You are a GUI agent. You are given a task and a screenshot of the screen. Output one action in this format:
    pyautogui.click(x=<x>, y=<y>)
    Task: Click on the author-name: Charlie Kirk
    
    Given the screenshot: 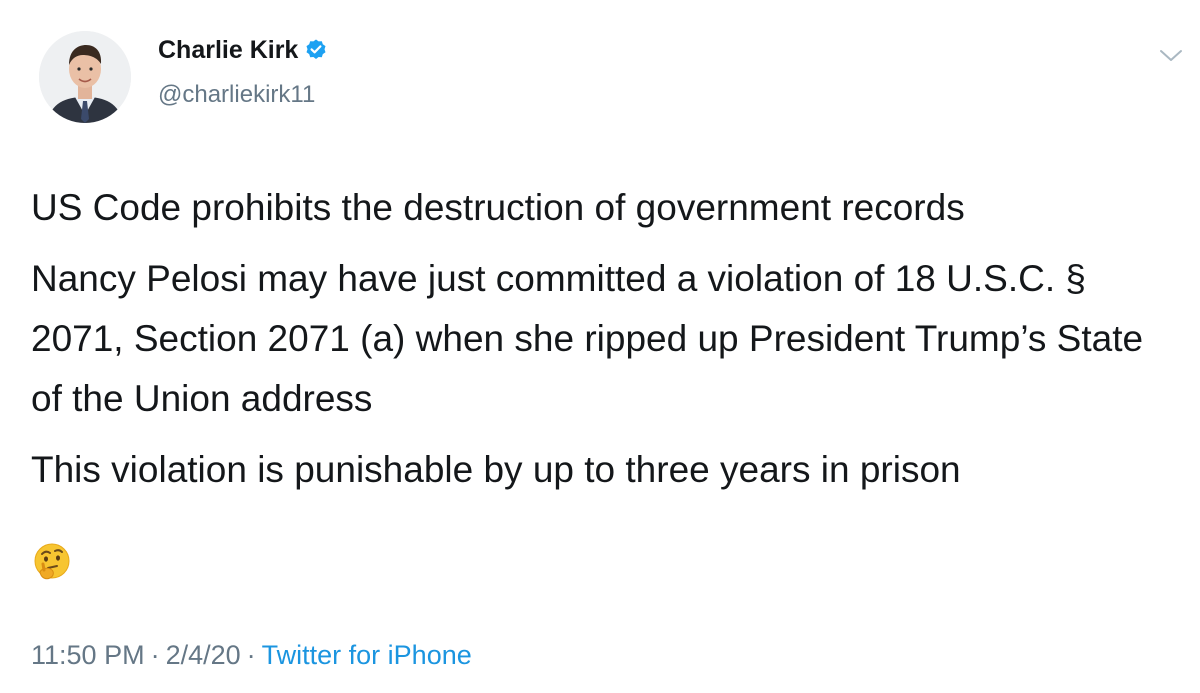 What is the action you would take?
    pyautogui.click(x=243, y=50)
    